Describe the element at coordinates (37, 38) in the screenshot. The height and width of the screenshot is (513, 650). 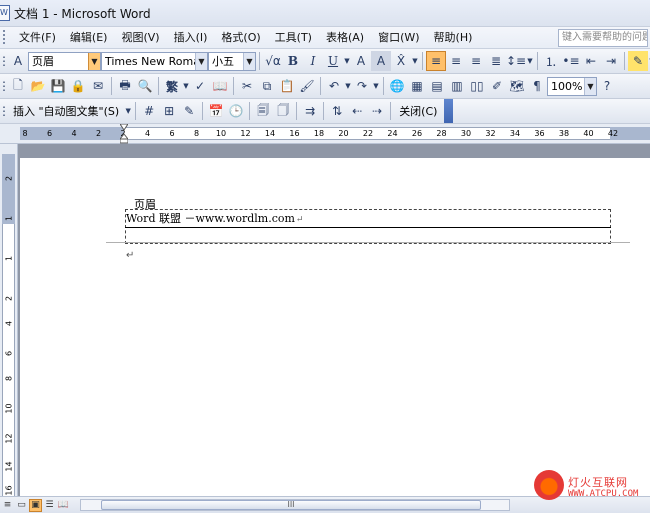
I see `menu-file: 文件(F)` at that location.